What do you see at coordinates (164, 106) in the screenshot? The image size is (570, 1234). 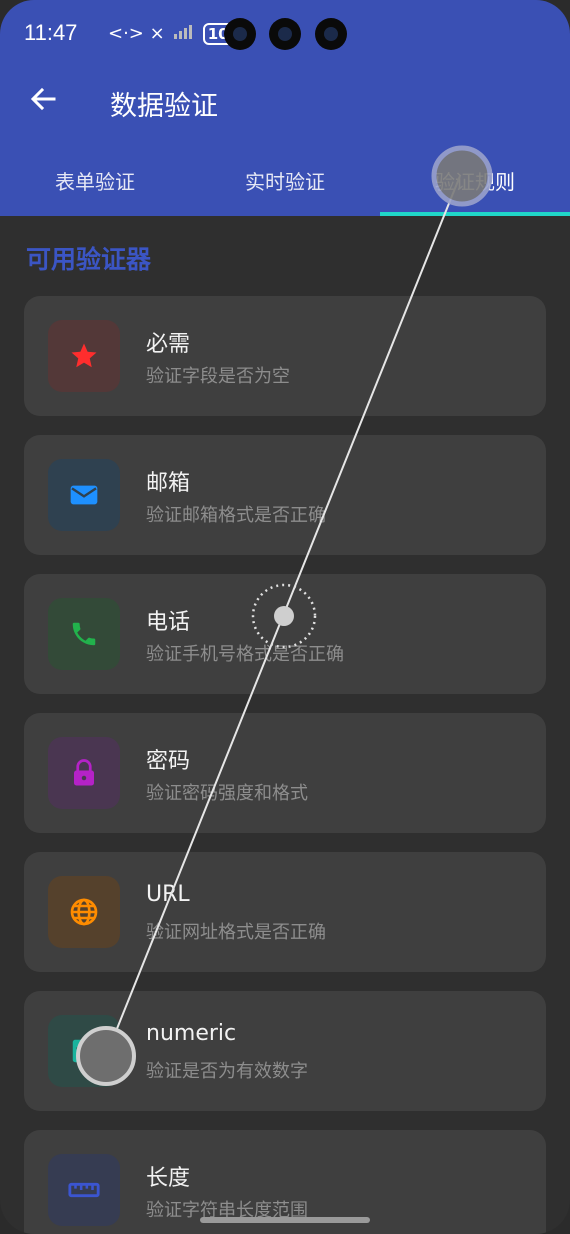 I see `page-title: 数据验证` at bounding box center [164, 106].